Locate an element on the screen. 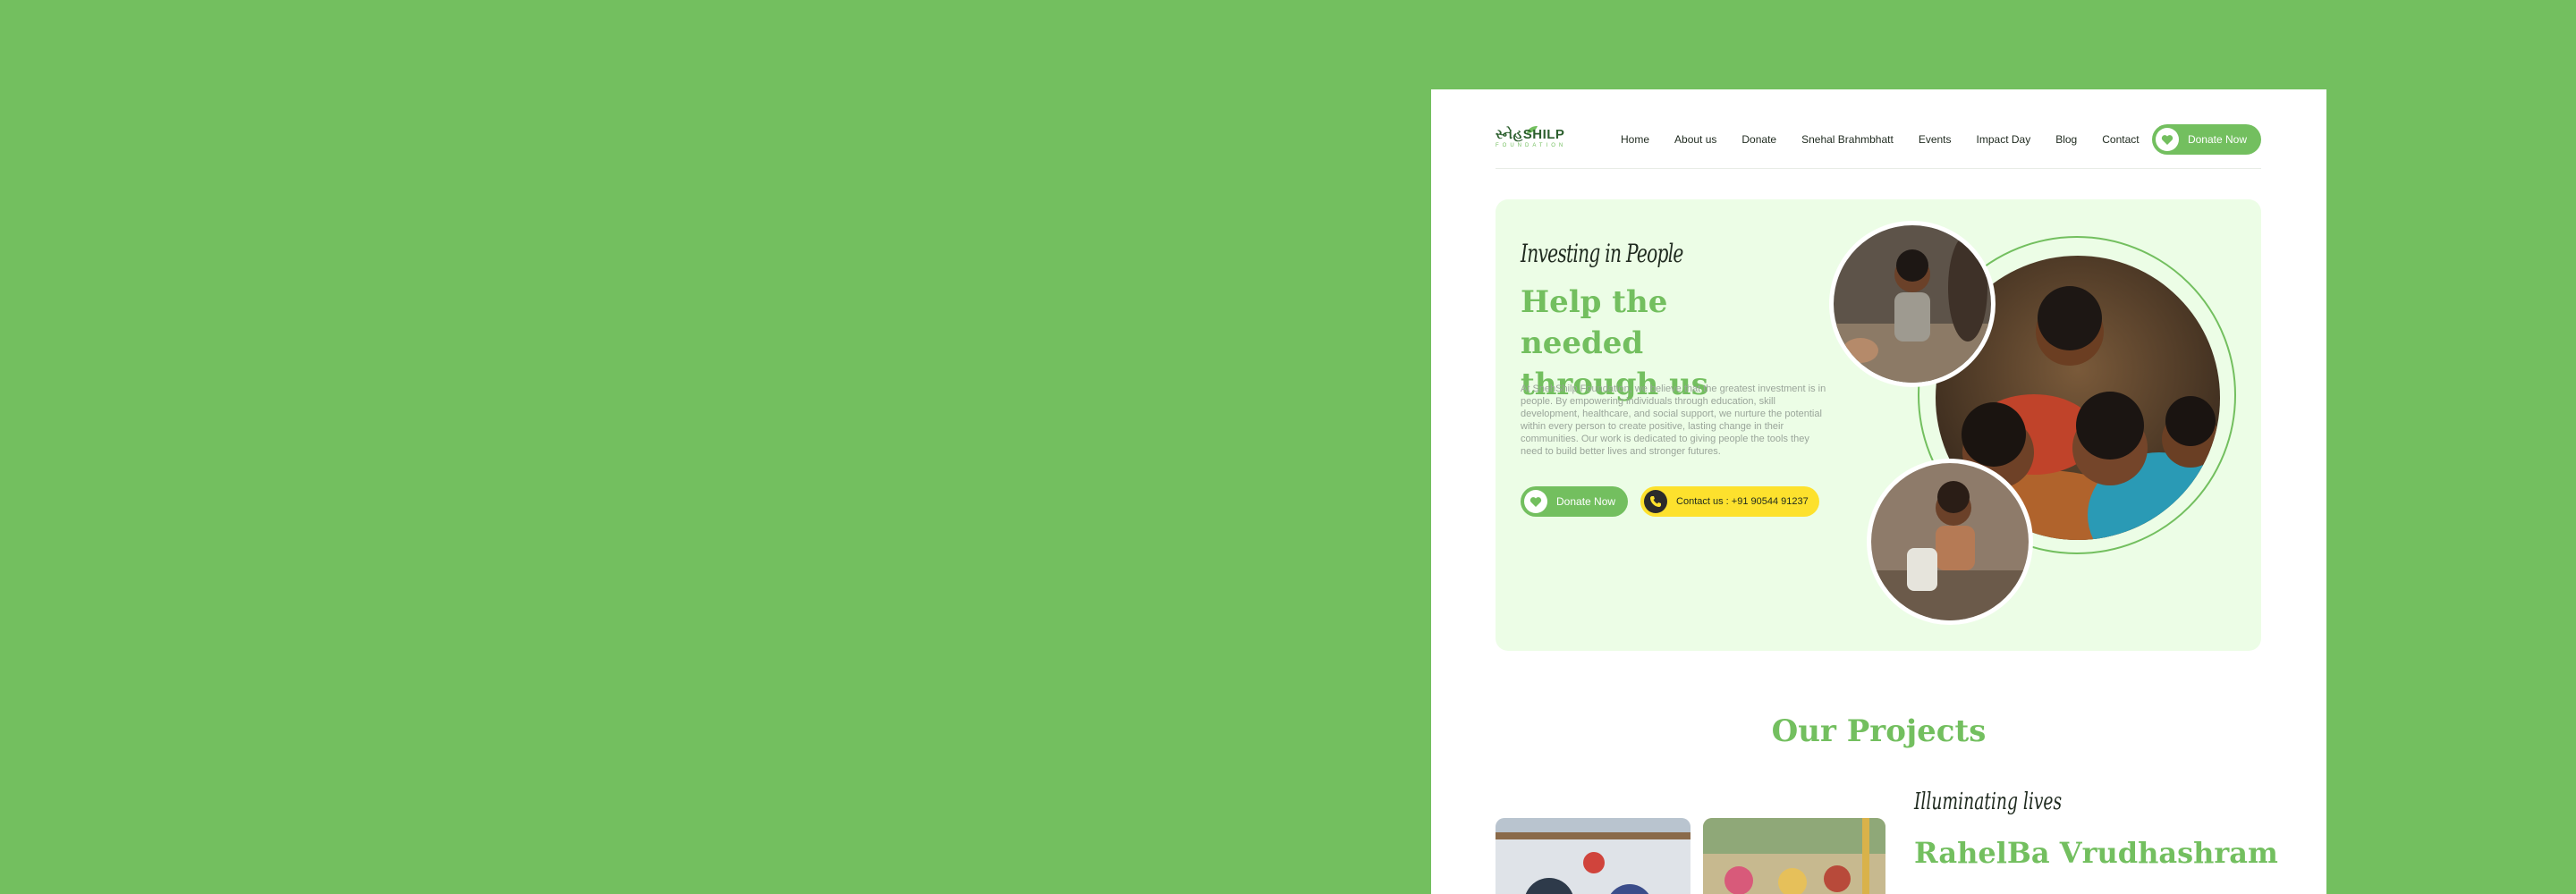 The width and height of the screenshot is (2576, 894). contact-label: Contact us : +91 90544 91237 is located at coordinates (1742, 502).